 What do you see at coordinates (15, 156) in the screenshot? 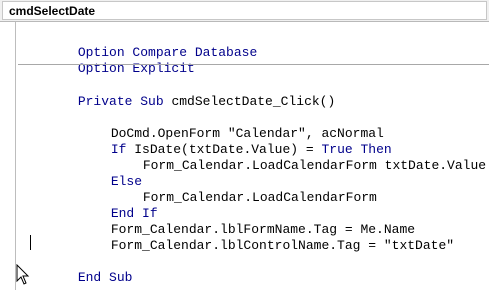
I see `margin-divider` at bounding box center [15, 156].